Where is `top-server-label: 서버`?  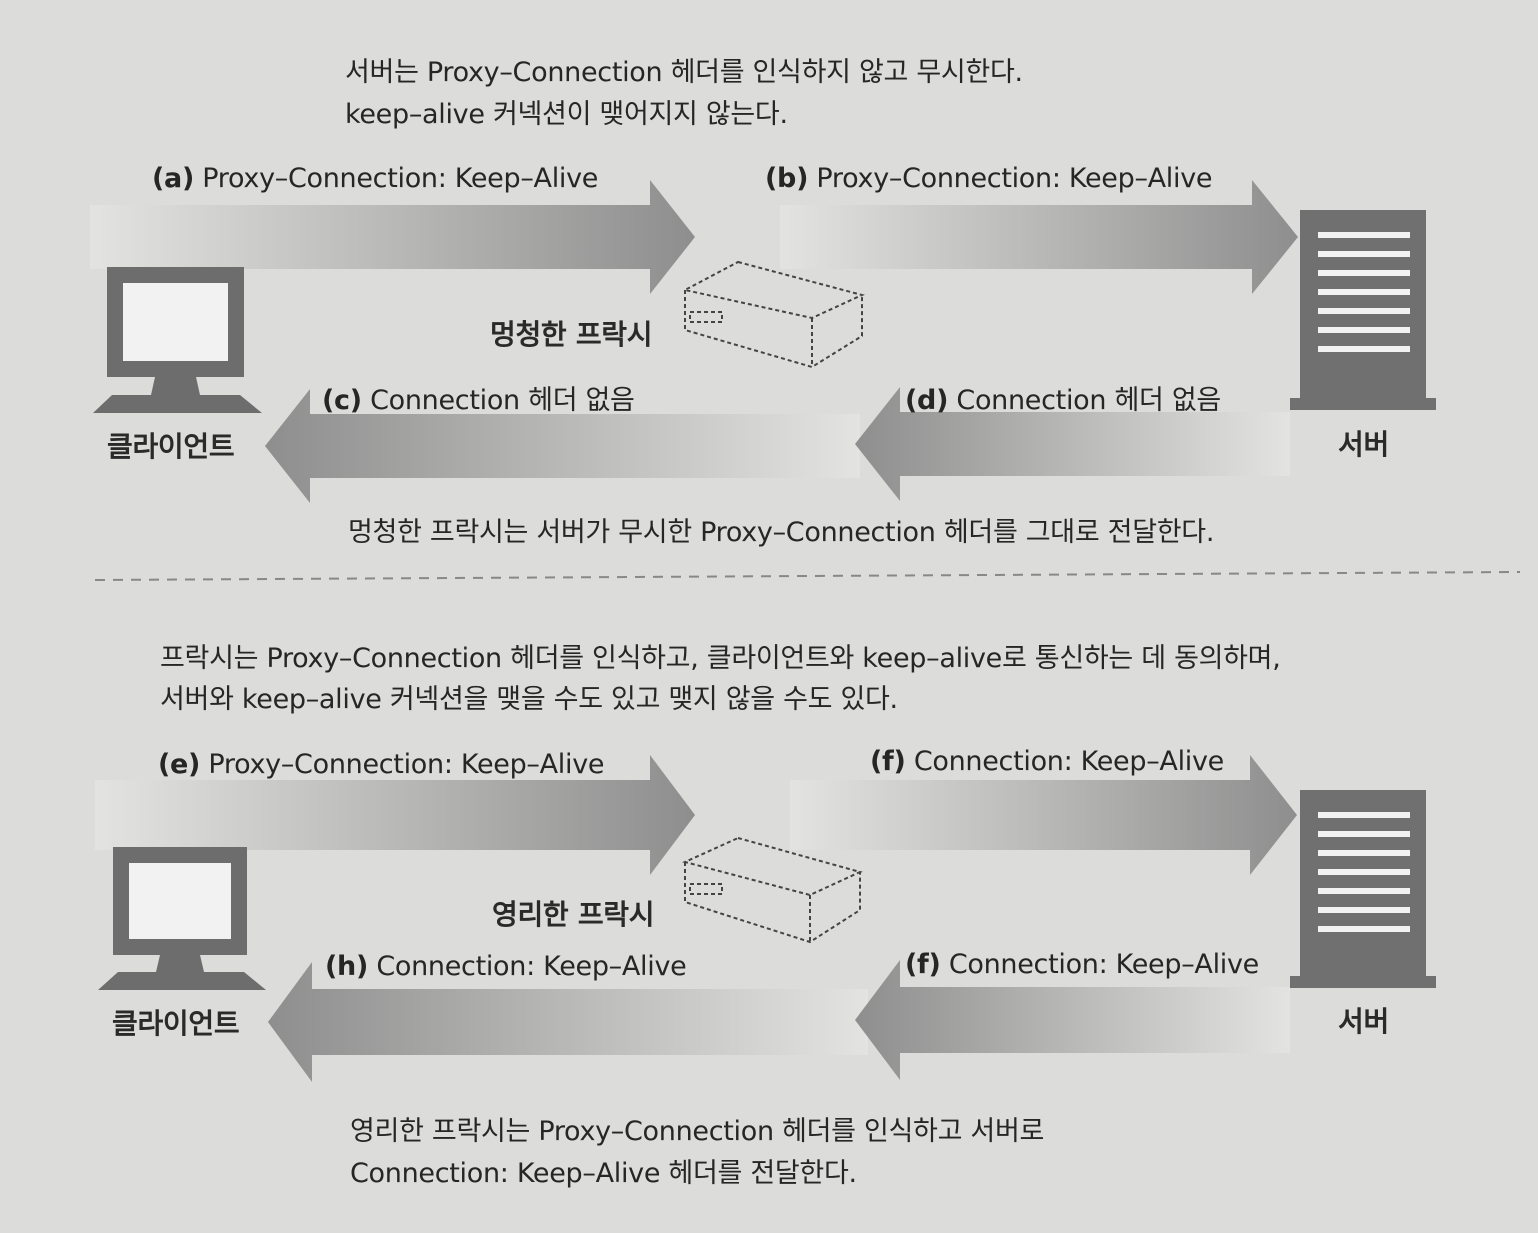
top-server-label: 서버 is located at coordinates (1363, 444).